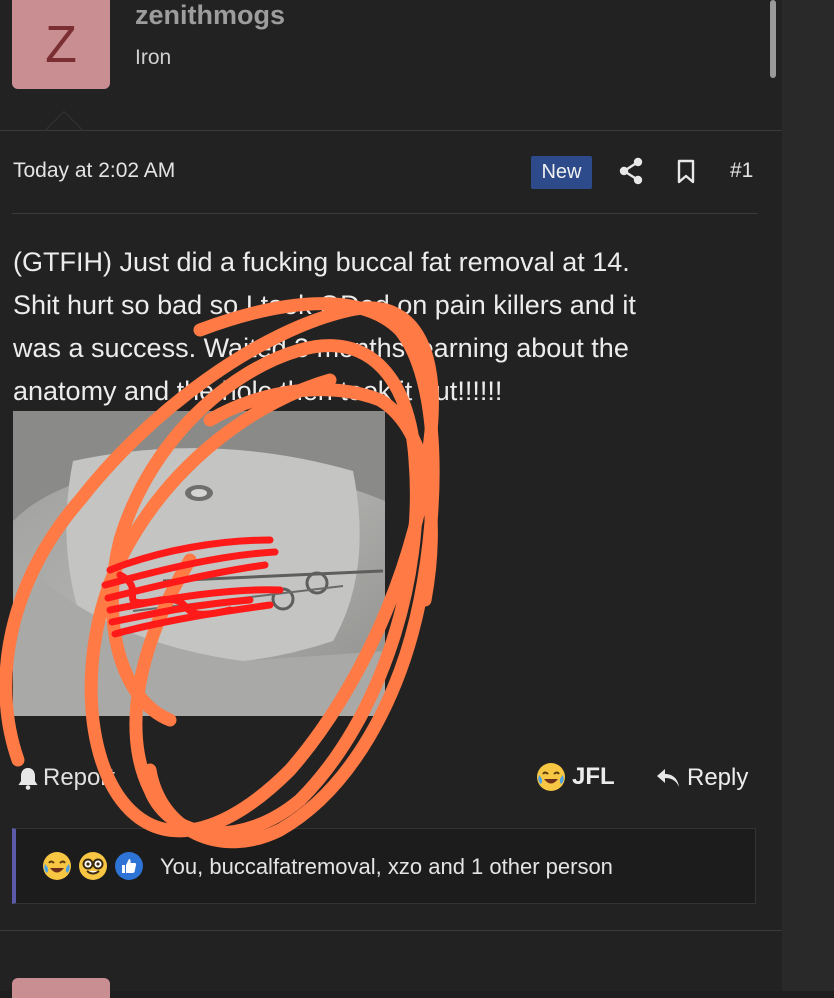 Image resolution: width=834 pixels, height=998 pixels. I want to click on message-arrow, so click(64, 121).